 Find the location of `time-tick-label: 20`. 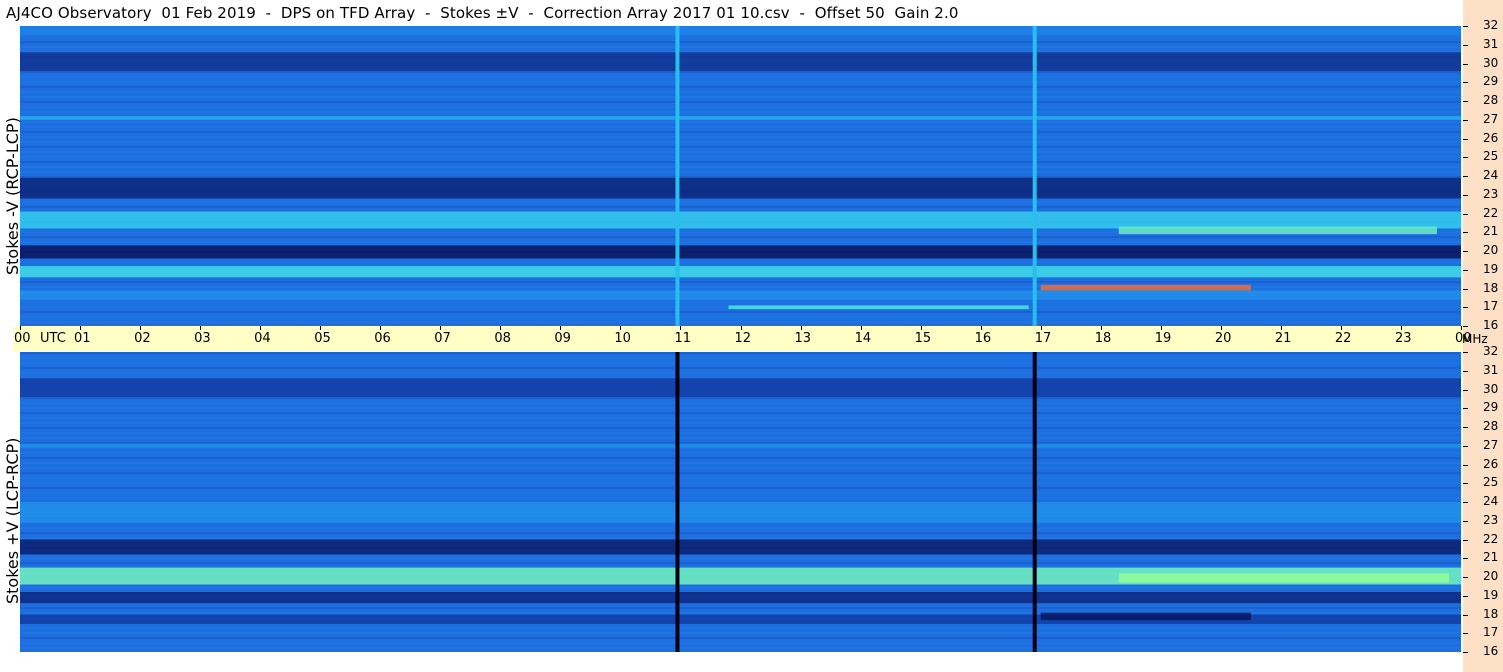

time-tick-label: 20 is located at coordinates (1223, 338).